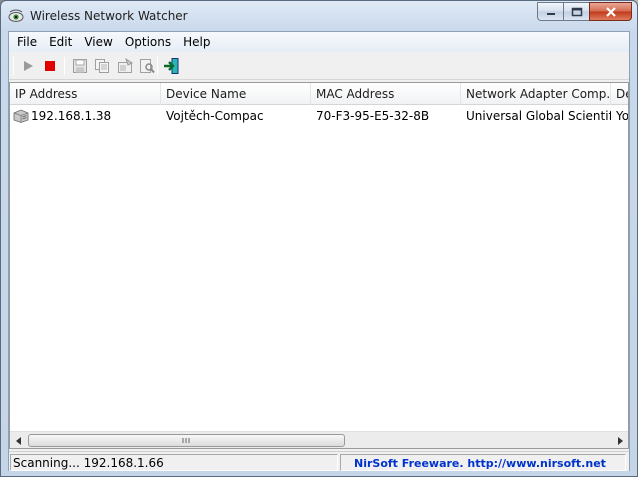 The image size is (638, 477). I want to click on caption-buttons, so click(584, 11).